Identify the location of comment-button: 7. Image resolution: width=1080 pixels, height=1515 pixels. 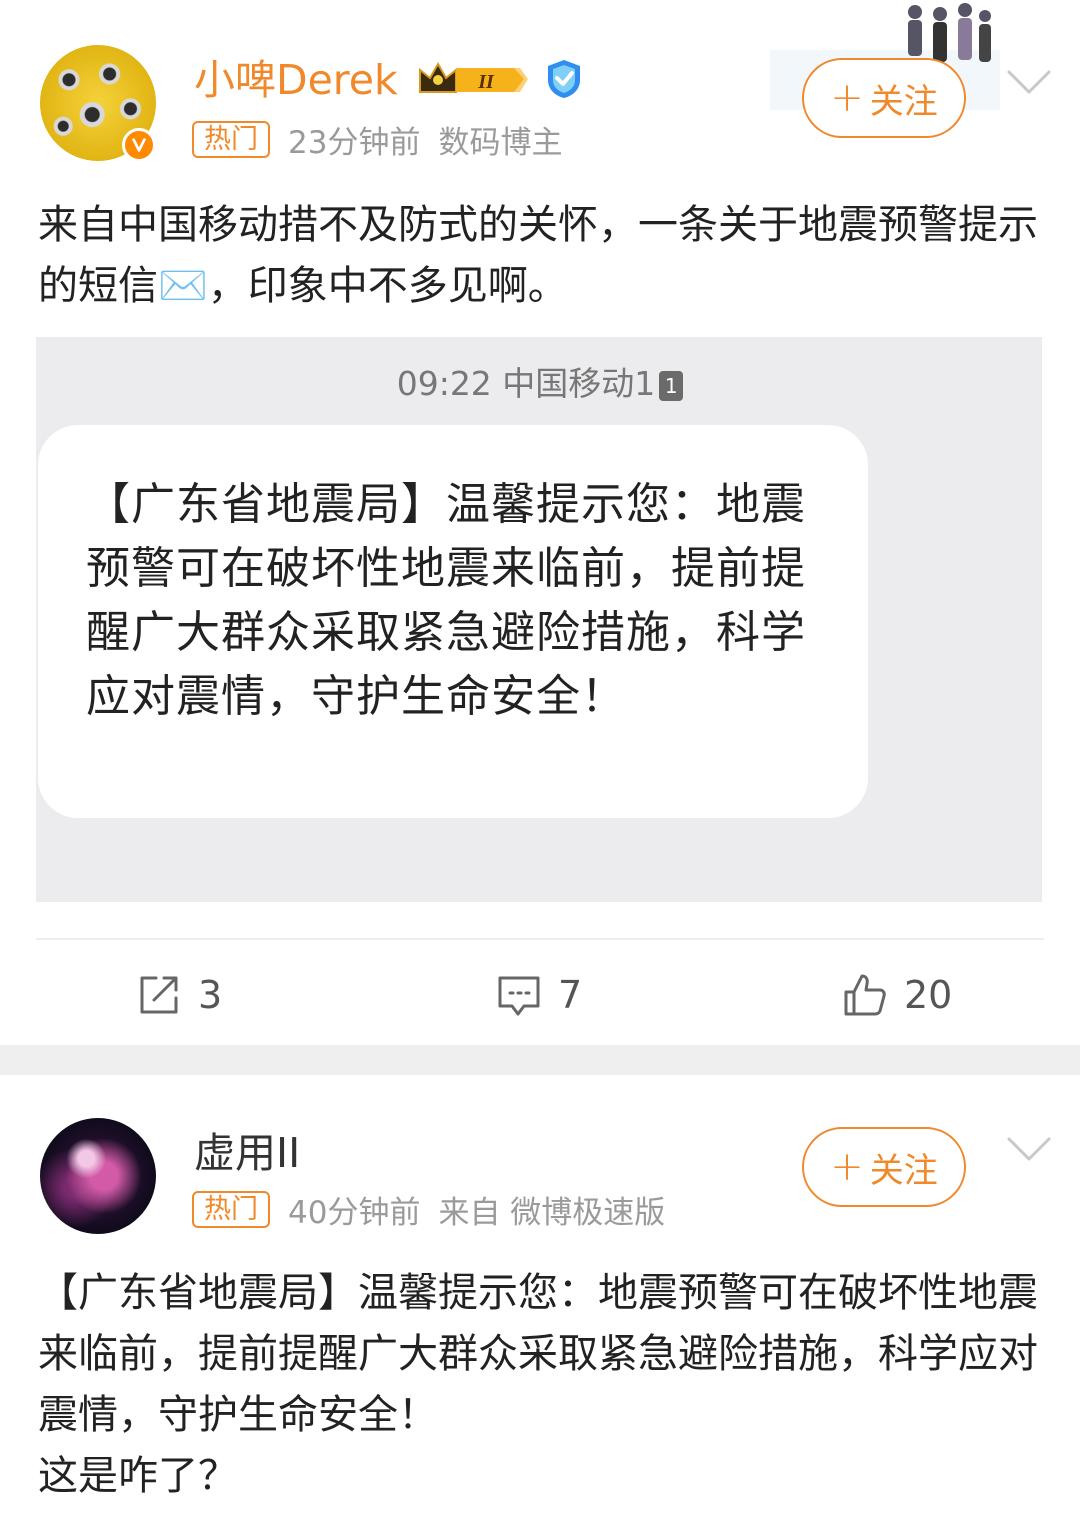
(539, 995).